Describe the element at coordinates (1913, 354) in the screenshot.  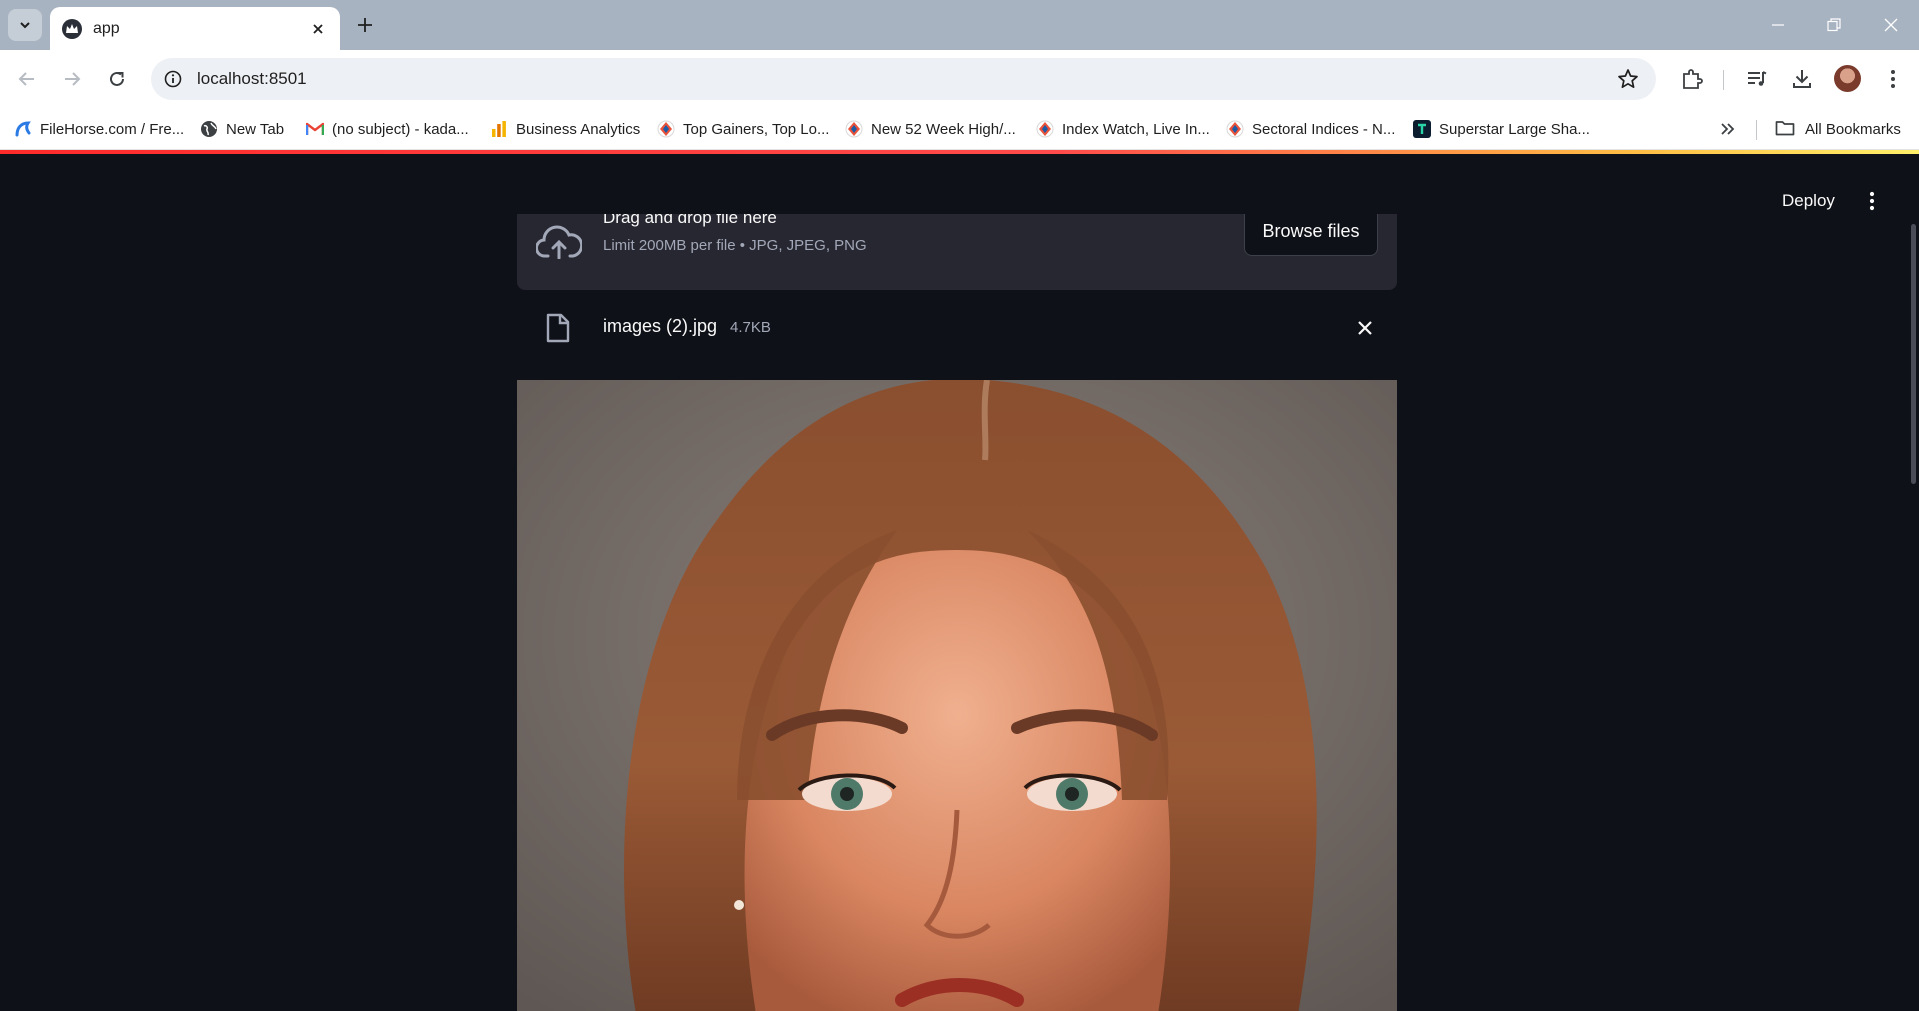
I see `page-scrollbar-thumb` at that location.